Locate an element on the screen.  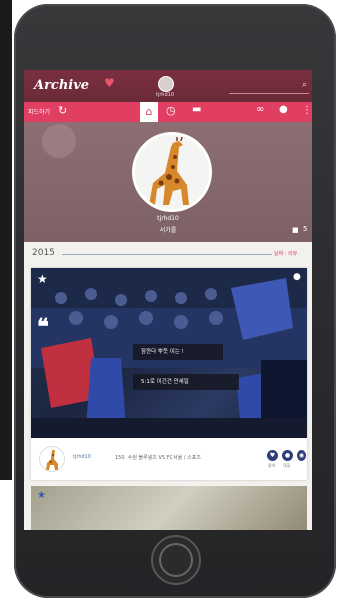
logo-mark-icon: ♥ is located at coordinates (109, 83).